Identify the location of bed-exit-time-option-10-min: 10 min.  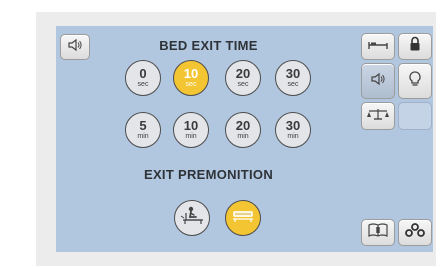
(191, 130).